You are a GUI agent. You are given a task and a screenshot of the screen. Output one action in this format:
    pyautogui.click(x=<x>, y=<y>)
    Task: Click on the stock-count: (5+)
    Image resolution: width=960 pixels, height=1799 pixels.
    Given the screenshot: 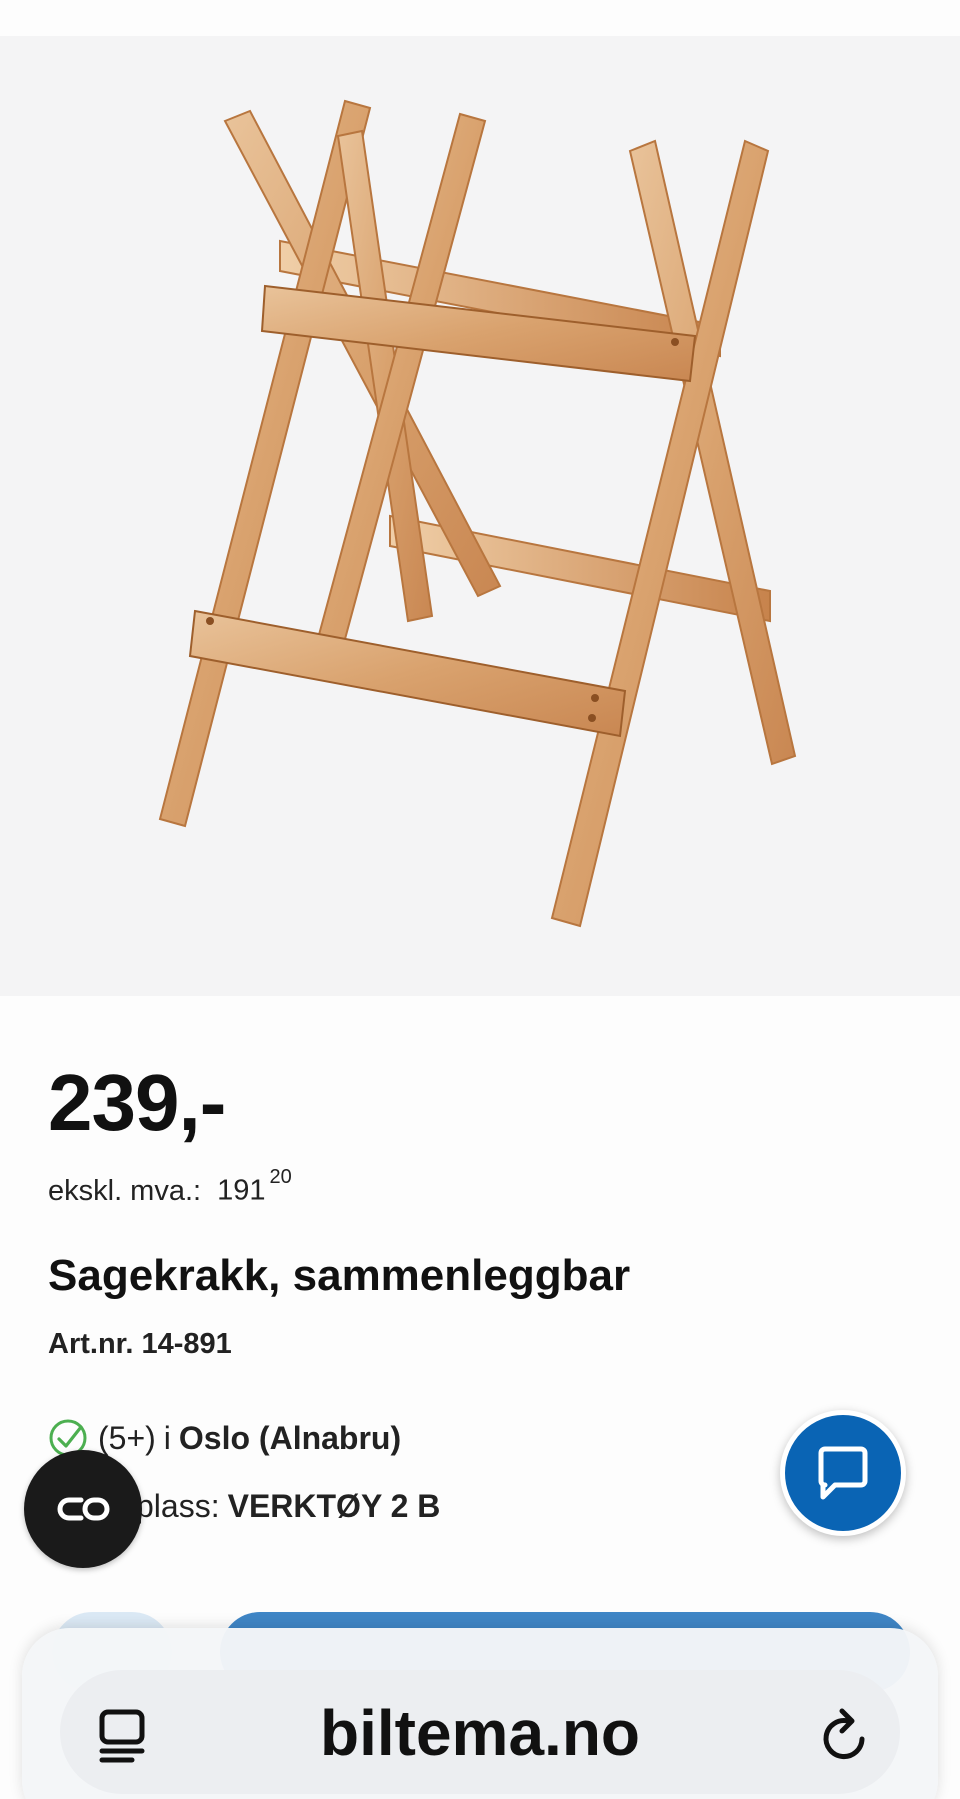 What is the action you would take?
    pyautogui.click(x=127, y=1437)
    